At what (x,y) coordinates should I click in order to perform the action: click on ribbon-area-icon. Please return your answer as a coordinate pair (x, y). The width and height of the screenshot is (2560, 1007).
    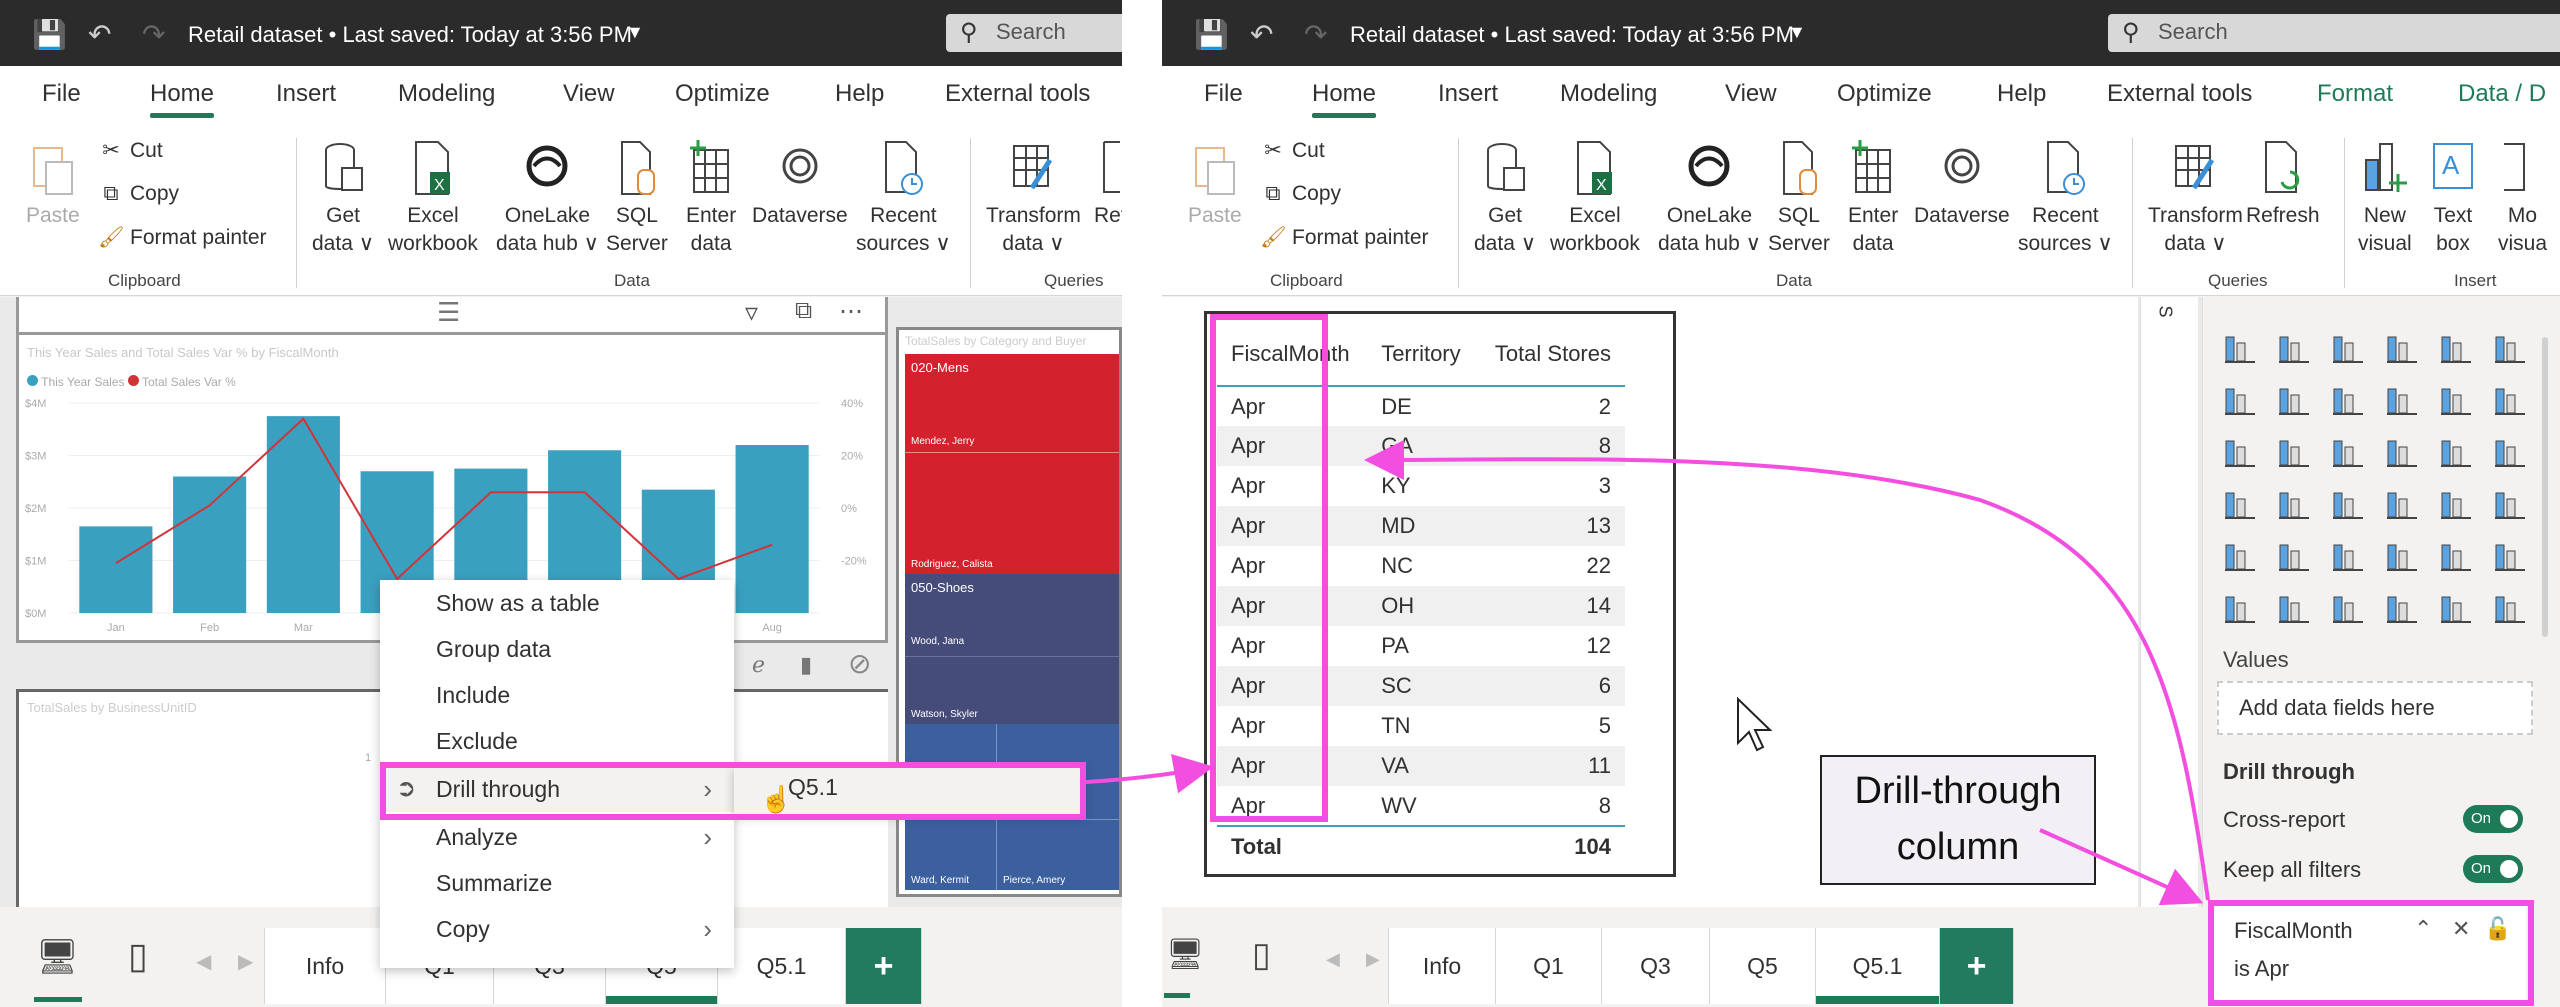
    Looking at the image, I should click on (2402, 400).